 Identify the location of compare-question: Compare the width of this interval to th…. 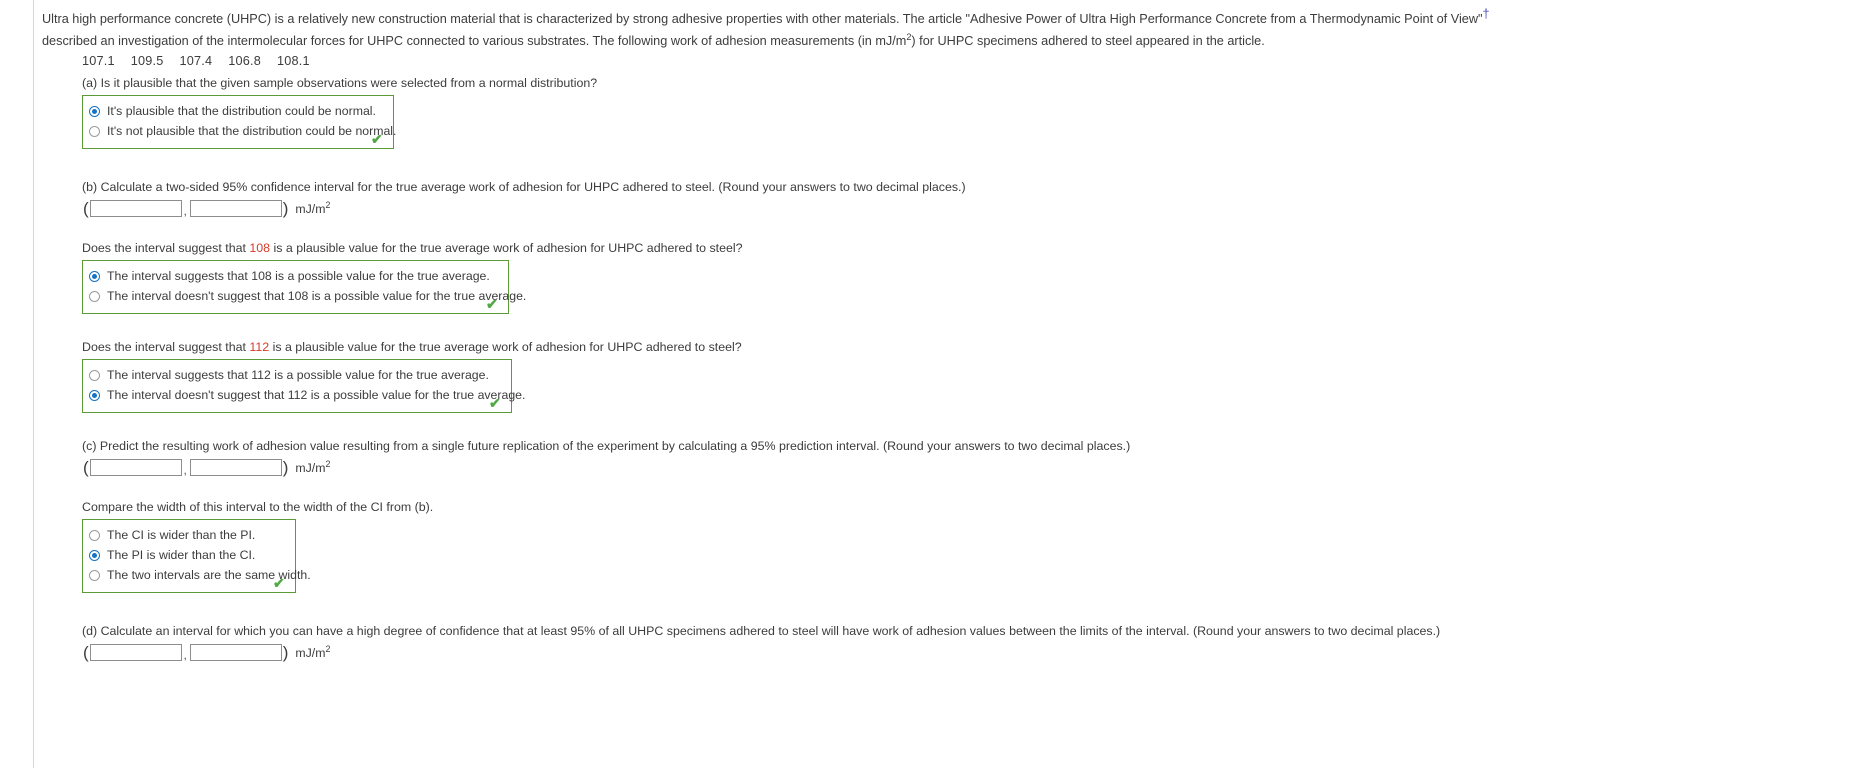
(258, 507).